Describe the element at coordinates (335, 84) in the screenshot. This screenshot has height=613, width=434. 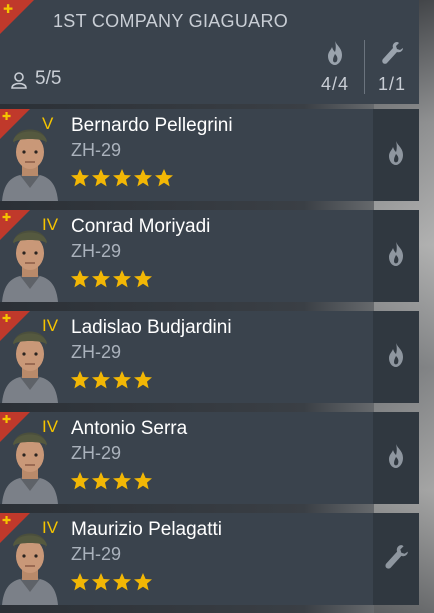
I see `fire-count: 4/4` at that location.